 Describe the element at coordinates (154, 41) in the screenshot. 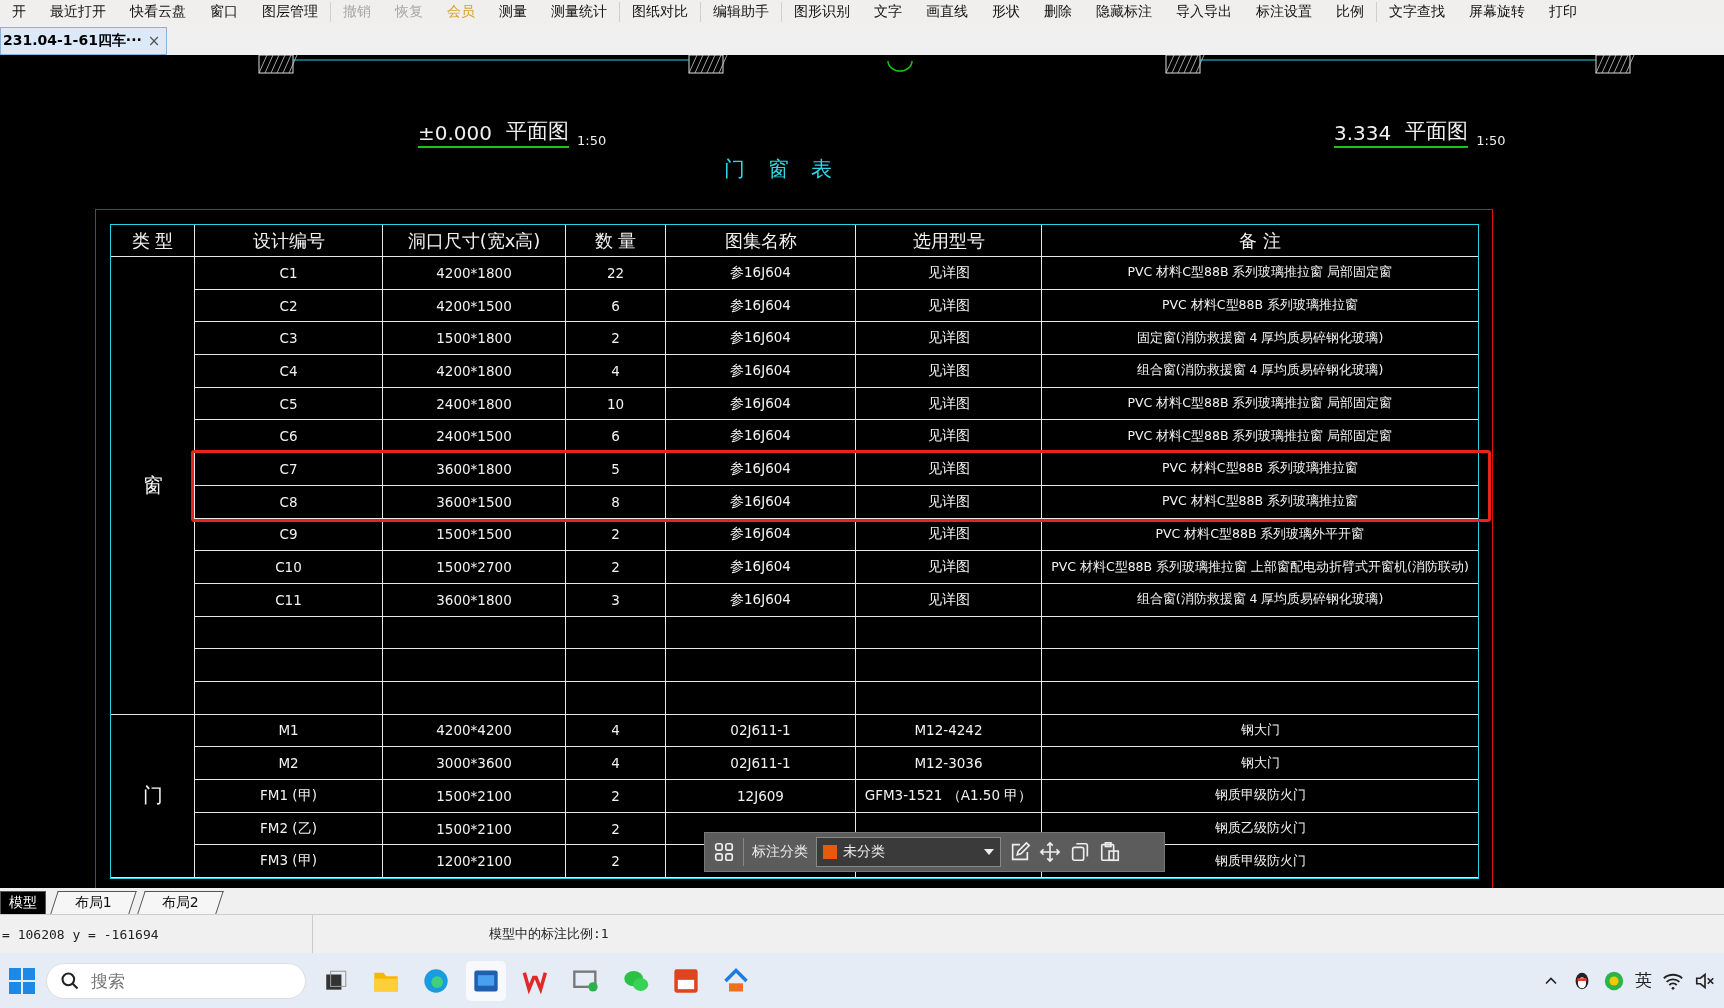

I see `close-icon: ×` at that location.